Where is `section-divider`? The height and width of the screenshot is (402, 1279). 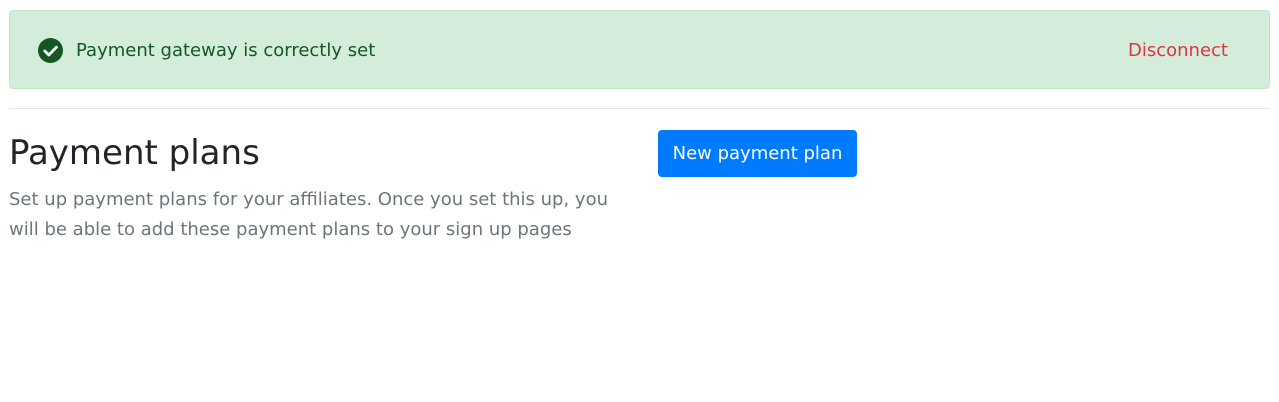
section-divider is located at coordinates (639, 108).